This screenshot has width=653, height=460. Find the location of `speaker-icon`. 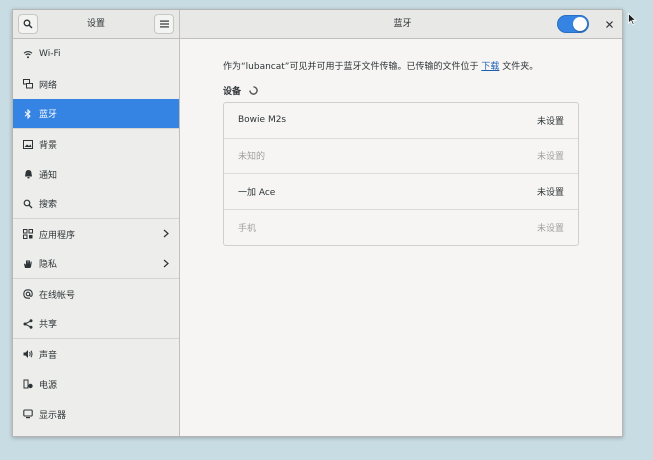

speaker-icon is located at coordinates (28, 354).